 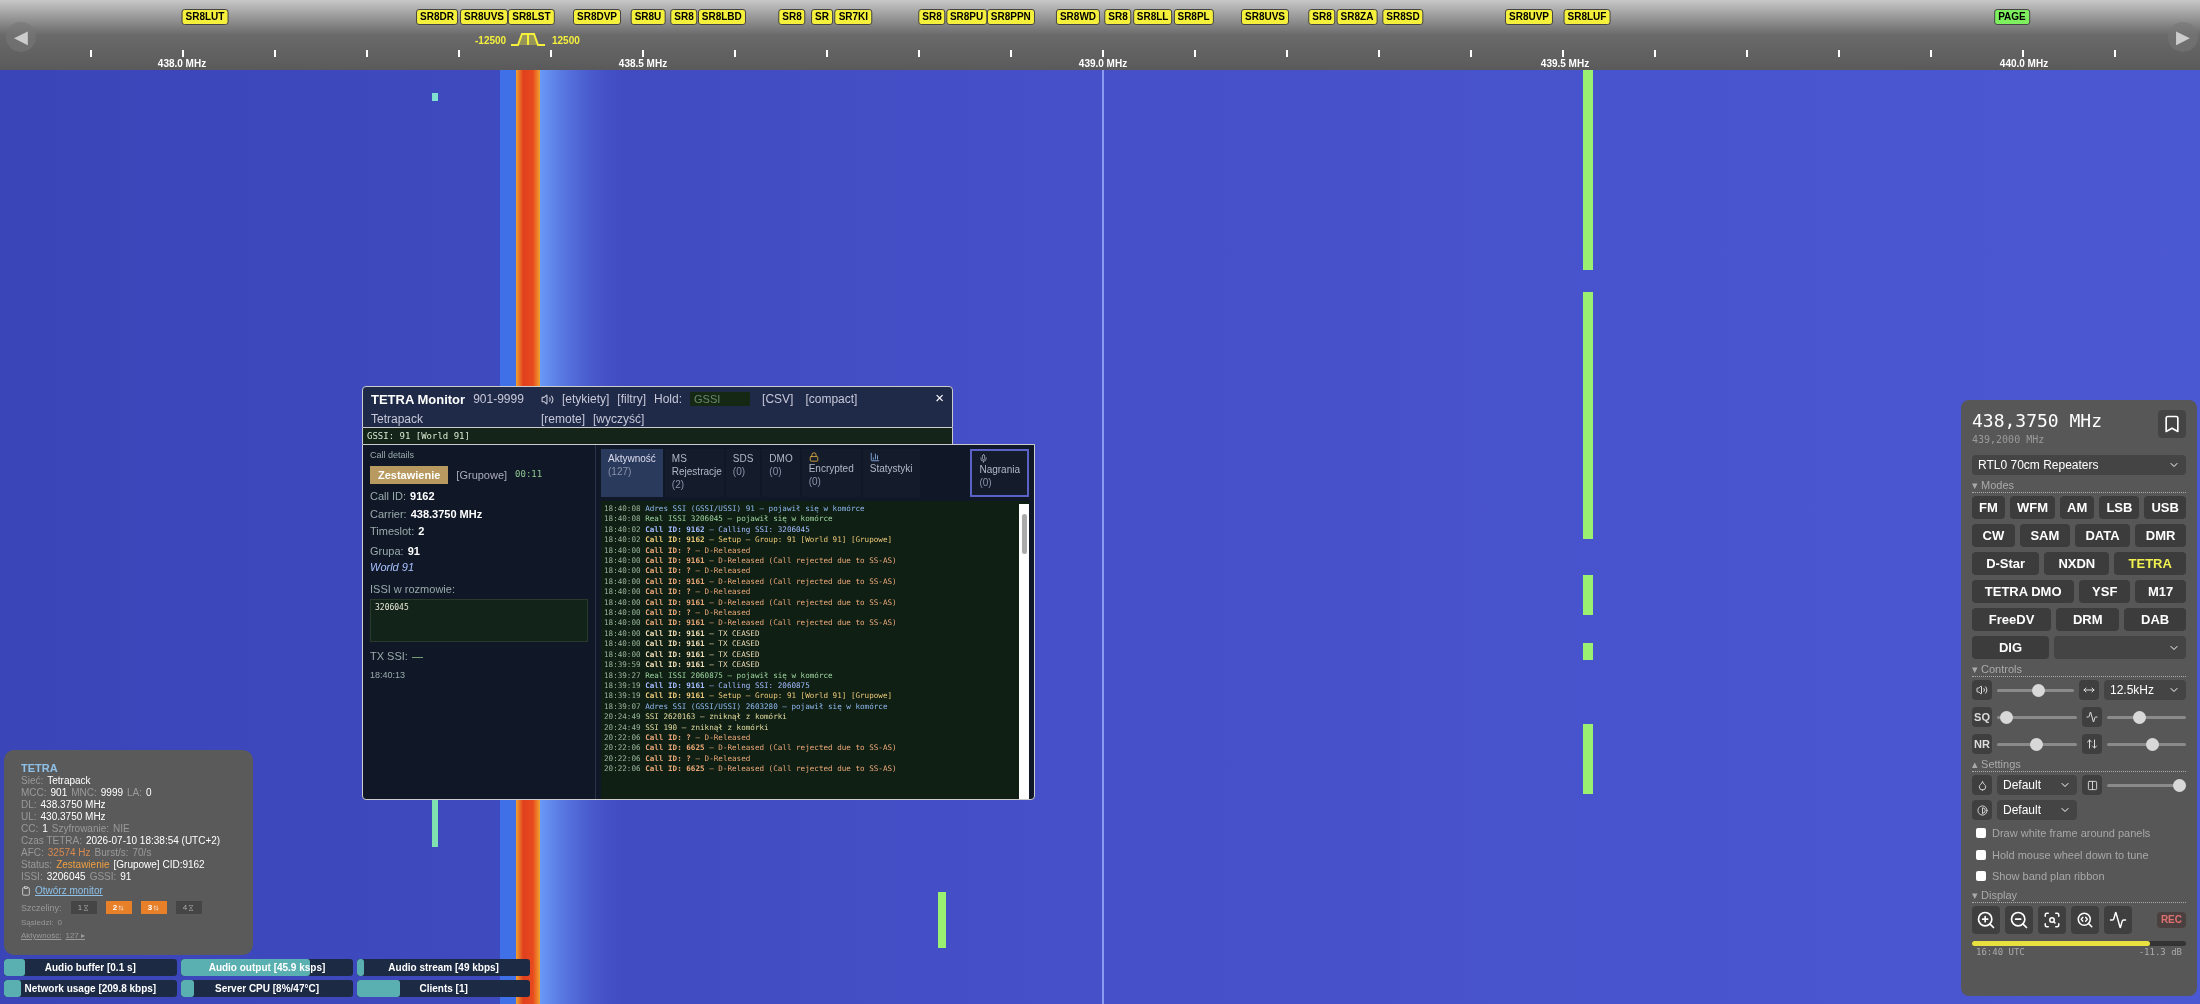 What do you see at coordinates (2160, 591) in the screenshot?
I see `mode-button: M17` at bounding box center [2160, 591].